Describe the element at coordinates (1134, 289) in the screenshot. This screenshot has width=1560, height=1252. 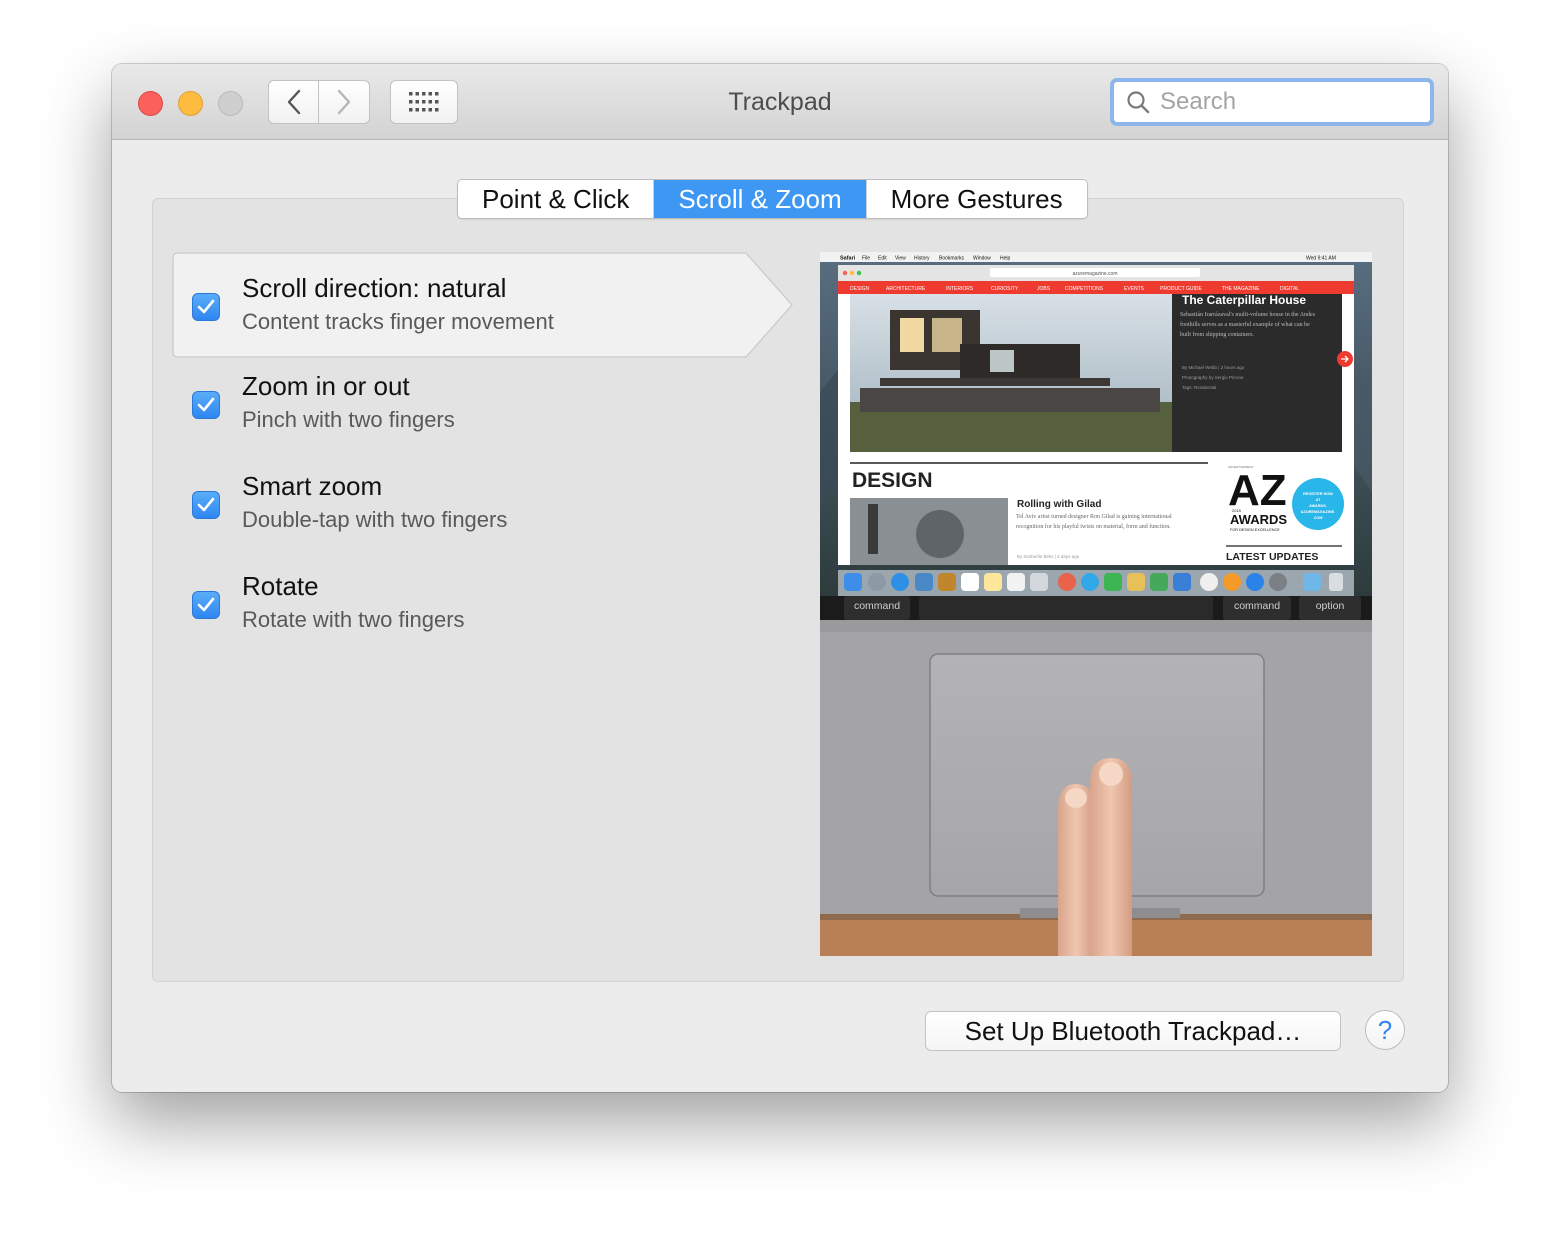
I see `site-nav-item: EVENTS` at that location.